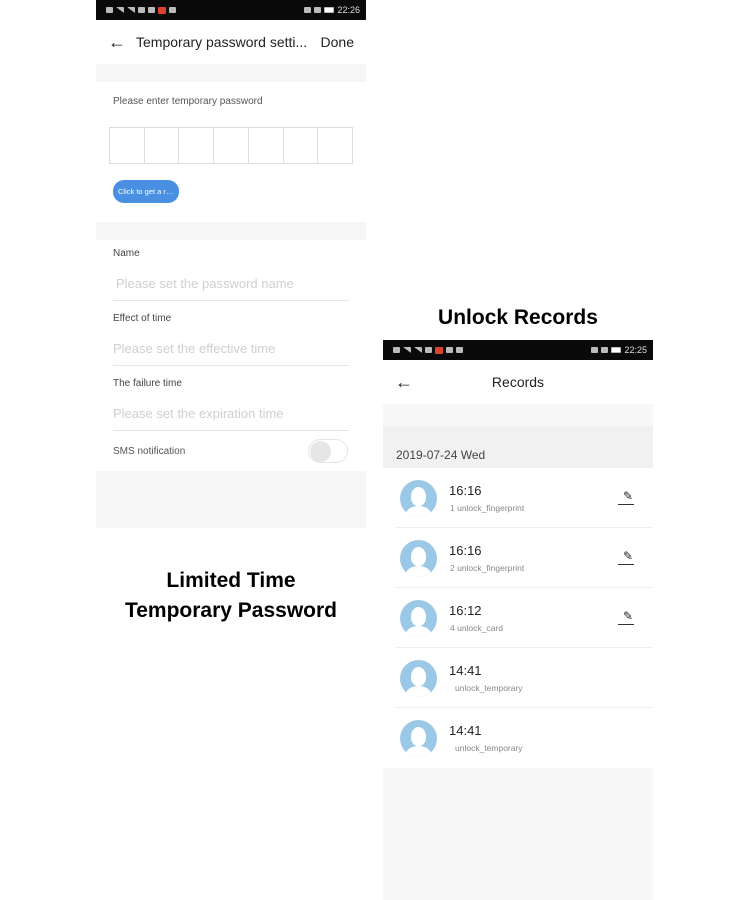  I want to click on sms-notification-row: SMS notification, so click(231, 451).